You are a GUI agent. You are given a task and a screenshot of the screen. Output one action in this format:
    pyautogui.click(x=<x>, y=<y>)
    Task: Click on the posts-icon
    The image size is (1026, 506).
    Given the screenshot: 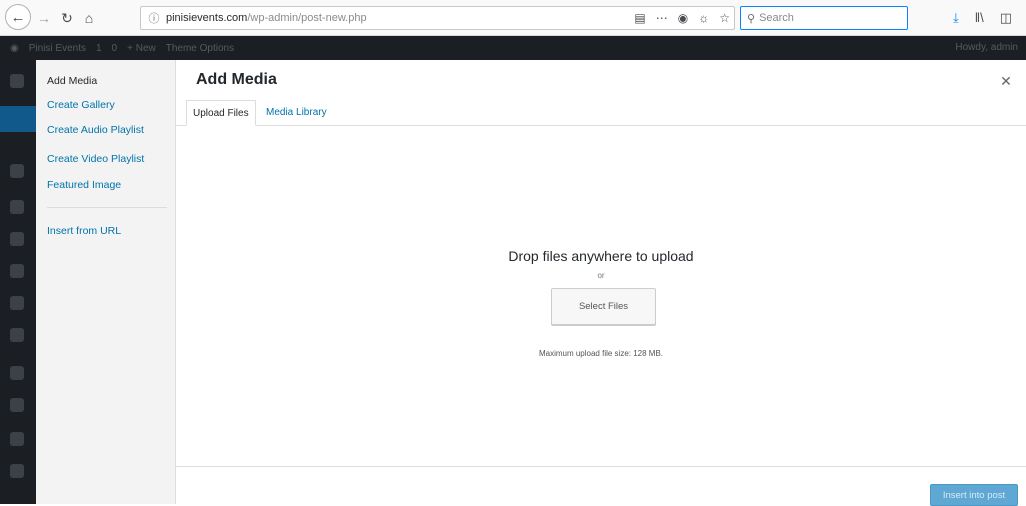 What is the action you would take?
    pyautogui.click(x=18, y=119)
    